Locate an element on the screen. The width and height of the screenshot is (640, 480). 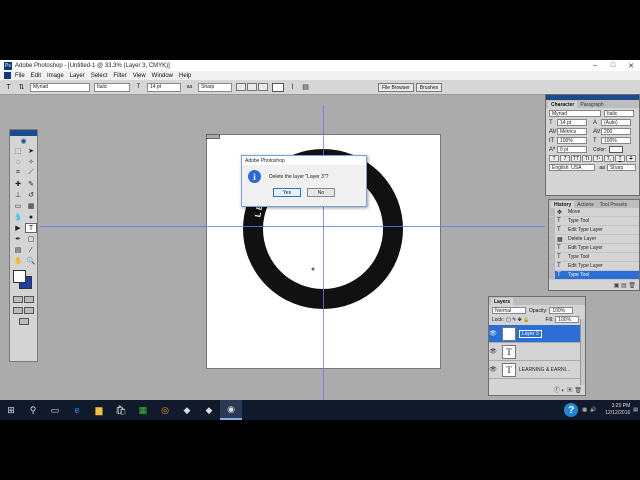
char-vertical-scale: 100% is located at coordinates (572, 140).